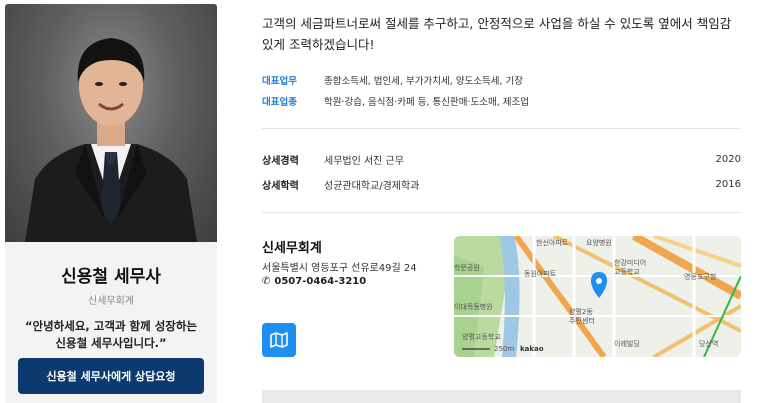  What do you see at coordinates (372, 186) in the screenshot?
I see `history-value: 성균관대학교/경제학과` at bounding box center [372, 186].